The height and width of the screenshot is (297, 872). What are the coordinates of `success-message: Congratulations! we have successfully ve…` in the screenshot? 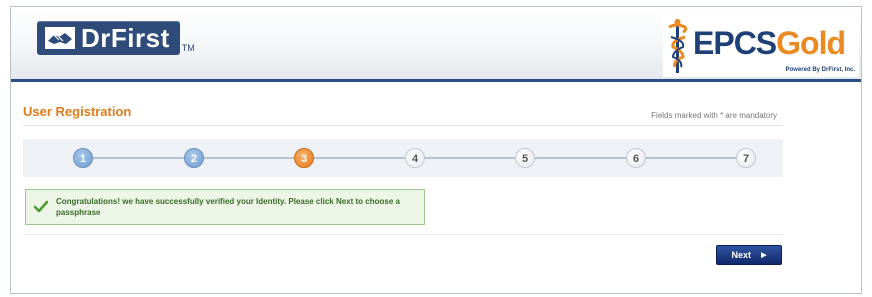 It's located at (225, 207).